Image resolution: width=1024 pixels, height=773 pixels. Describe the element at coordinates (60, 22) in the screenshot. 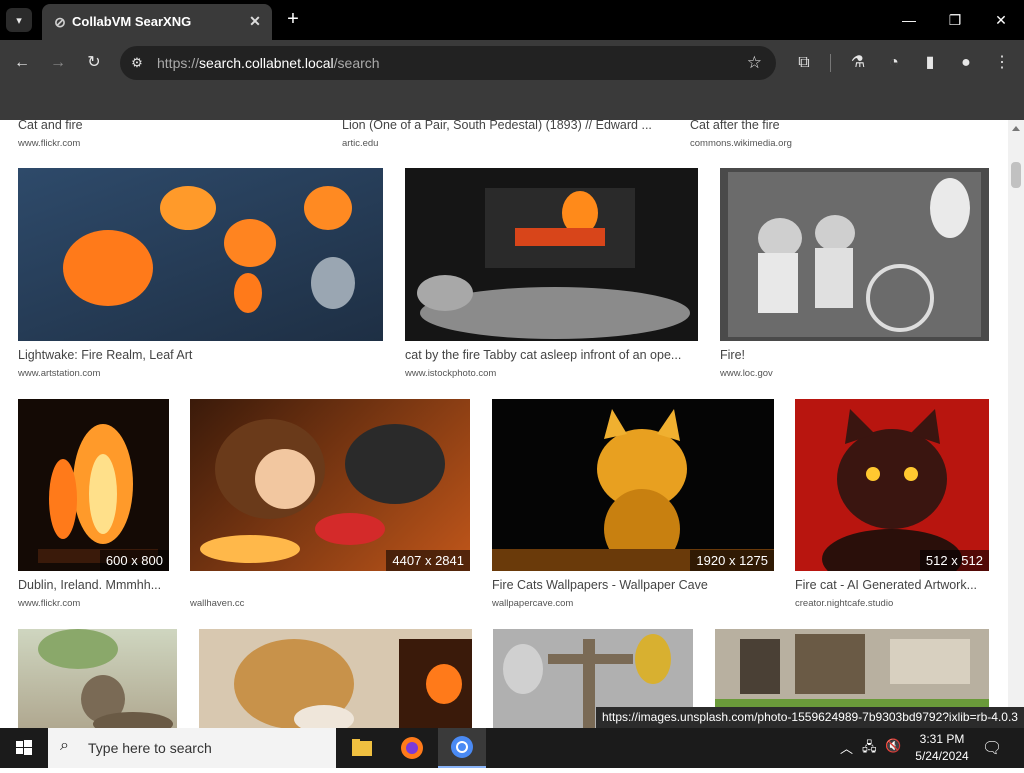

I see `searxng-favicon-icon: ⊘` at that location.